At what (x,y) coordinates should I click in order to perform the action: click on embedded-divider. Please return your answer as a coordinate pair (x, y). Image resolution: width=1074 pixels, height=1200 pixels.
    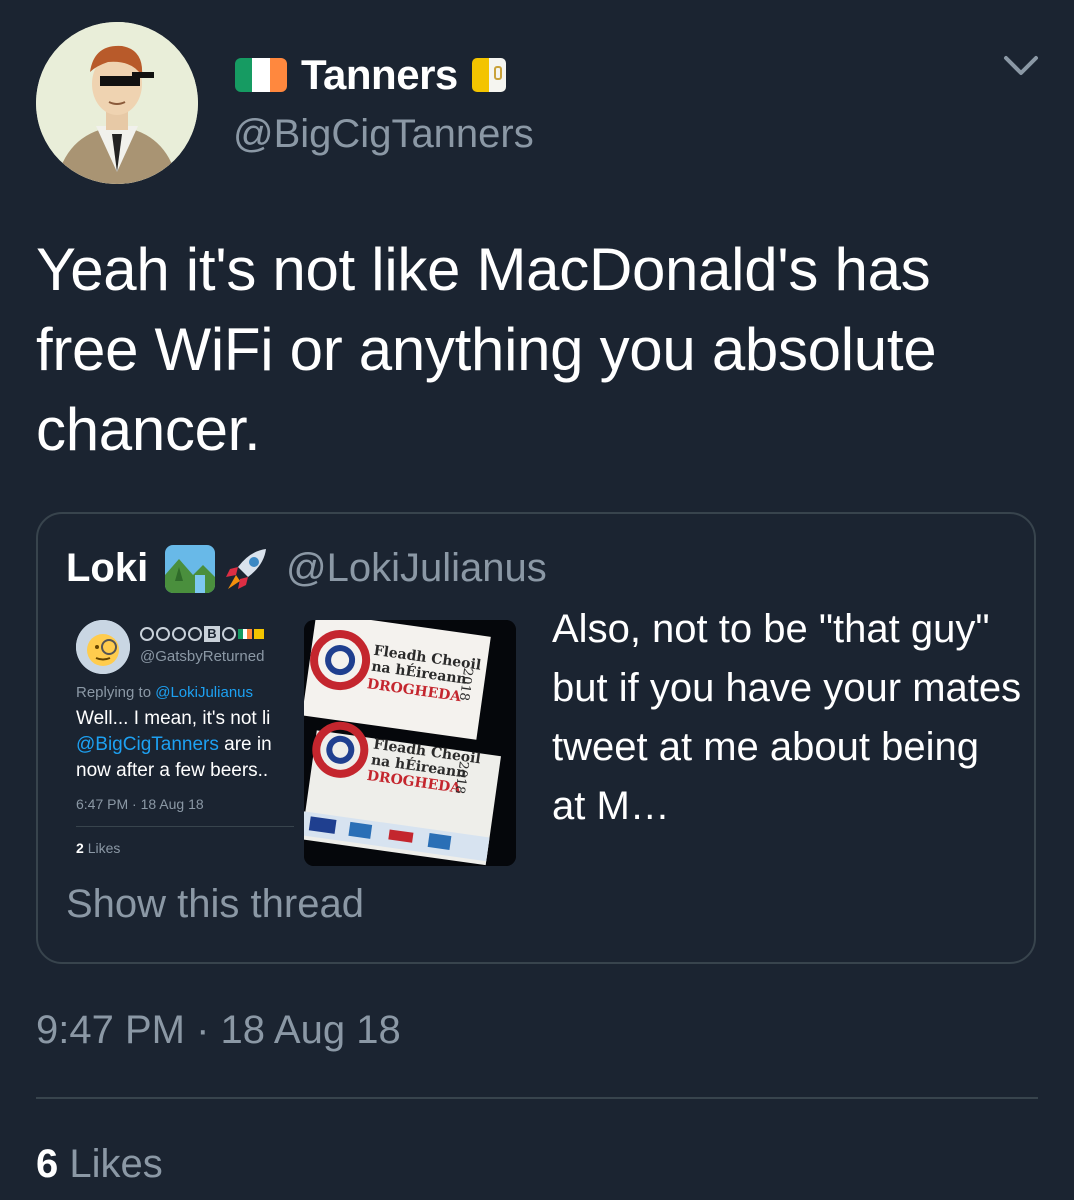
    Looking at the image, I should click on (185, 826).